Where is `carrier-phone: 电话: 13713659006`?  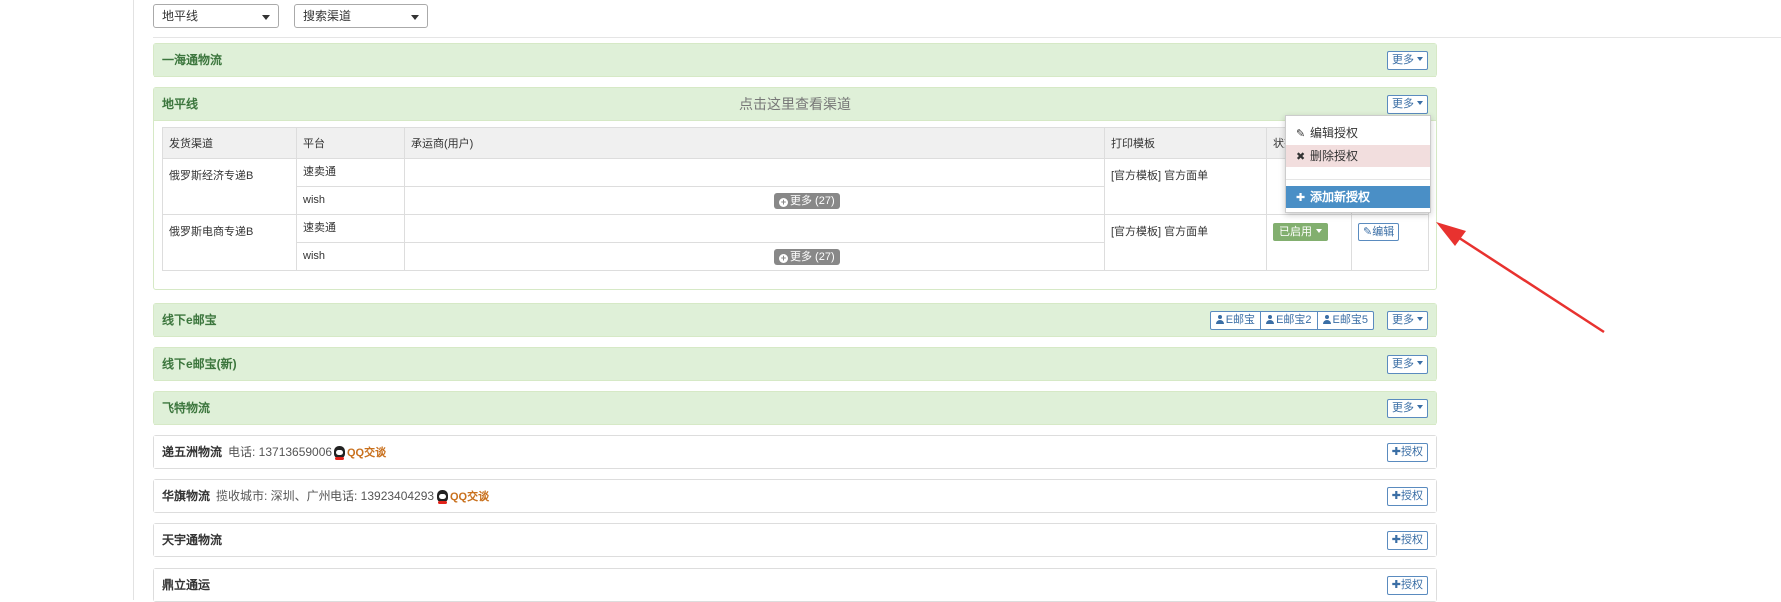 carrier-phone: 电话: 13713659006 is located at coordinates (280, 452).